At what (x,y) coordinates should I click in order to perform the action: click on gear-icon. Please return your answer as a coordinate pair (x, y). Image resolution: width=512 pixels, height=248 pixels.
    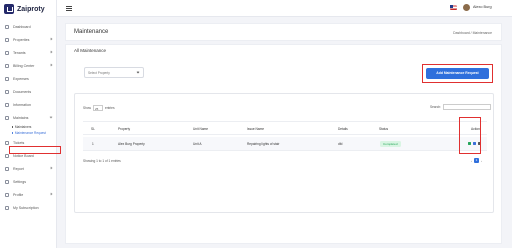
    Looking at the image, I should click on (7, 181).